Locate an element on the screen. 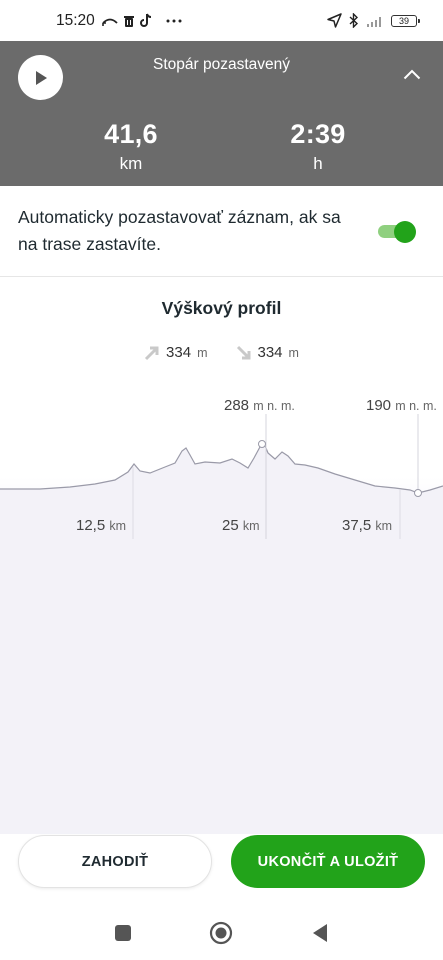 Image resolution: width=443 pixels, height=960 pixels. max-marker-label: 288 m n. m. is located at coordinates (259, 405).